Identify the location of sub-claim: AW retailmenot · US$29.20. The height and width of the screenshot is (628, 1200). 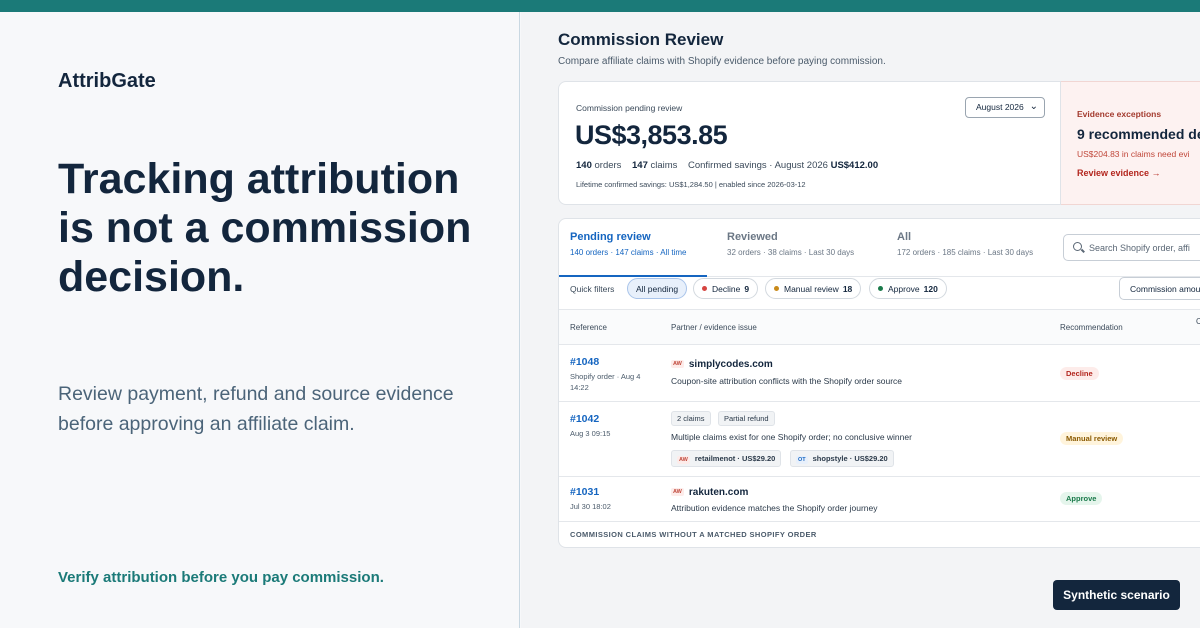
(726, 458).